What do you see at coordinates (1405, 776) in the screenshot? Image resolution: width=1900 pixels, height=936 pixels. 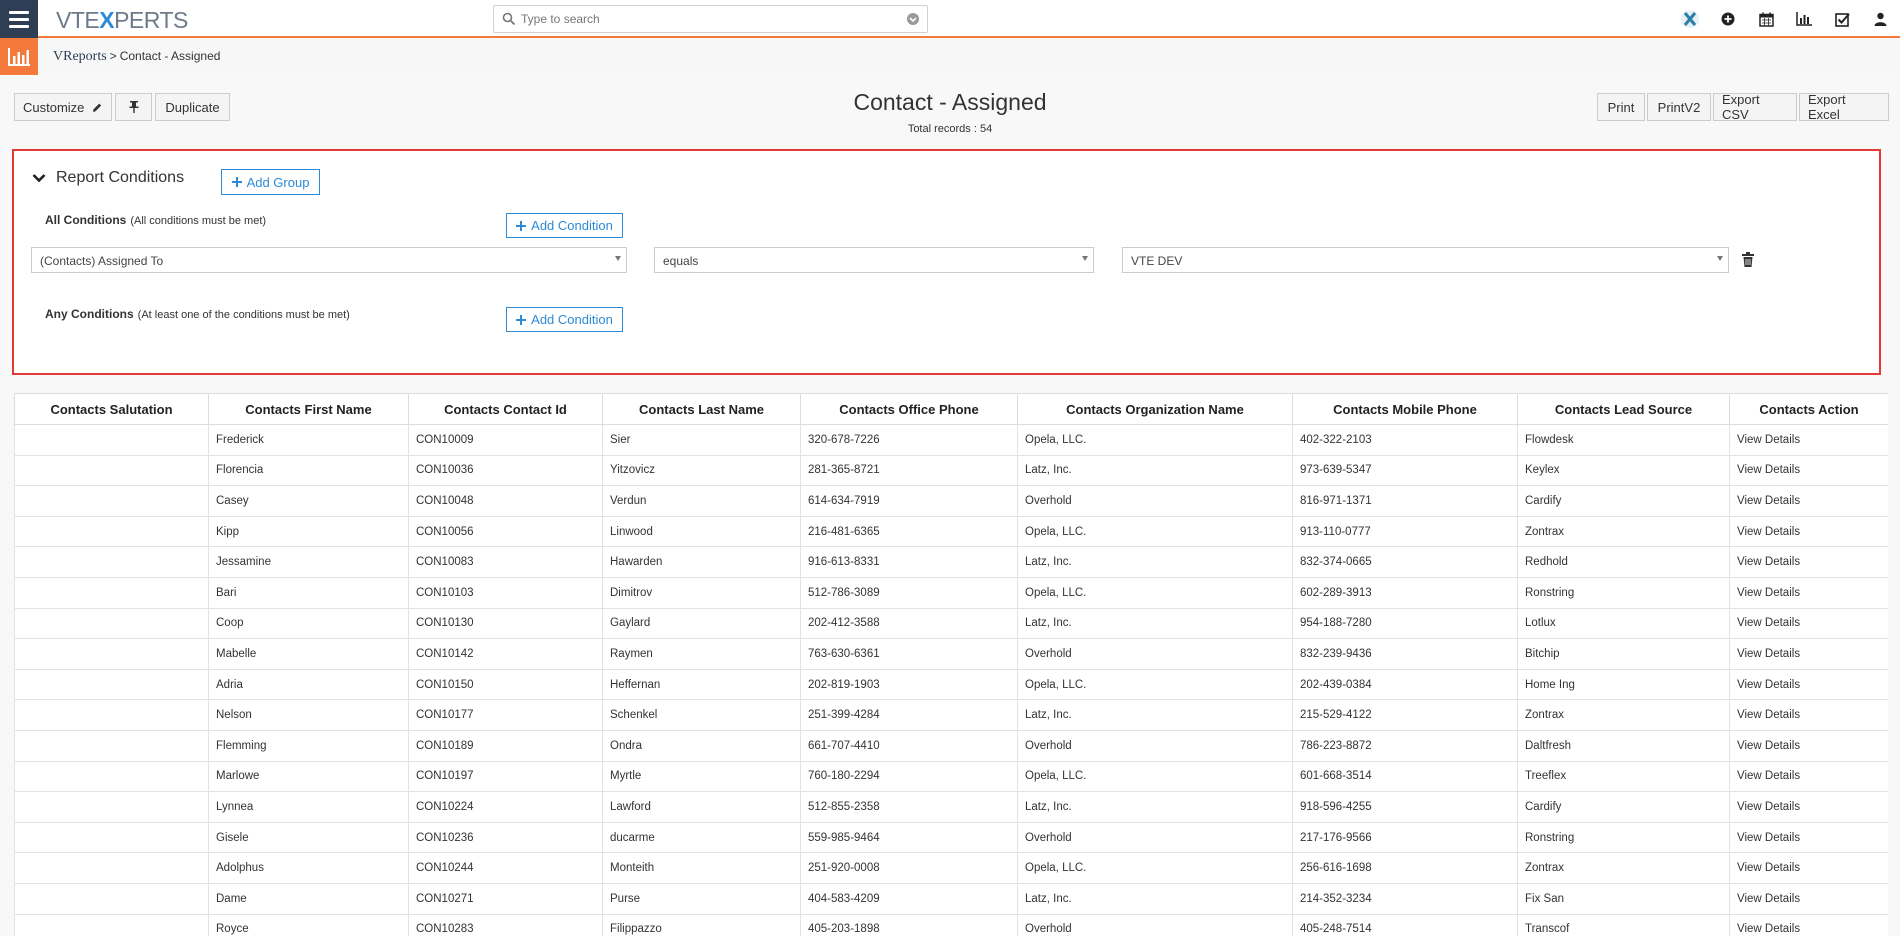 I see `table-cell: 601-668-3514` at bounding box center [1405, 776].